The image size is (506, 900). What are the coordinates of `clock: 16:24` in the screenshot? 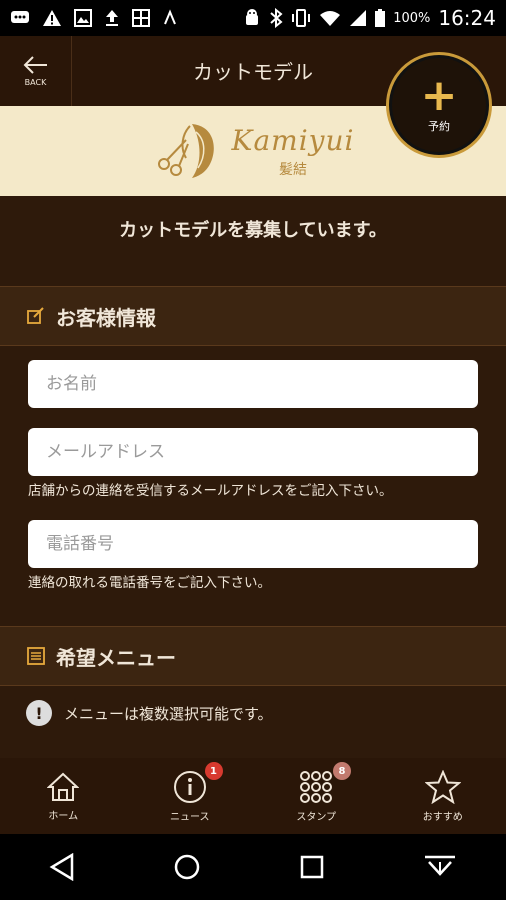 It's located at (467, 18).